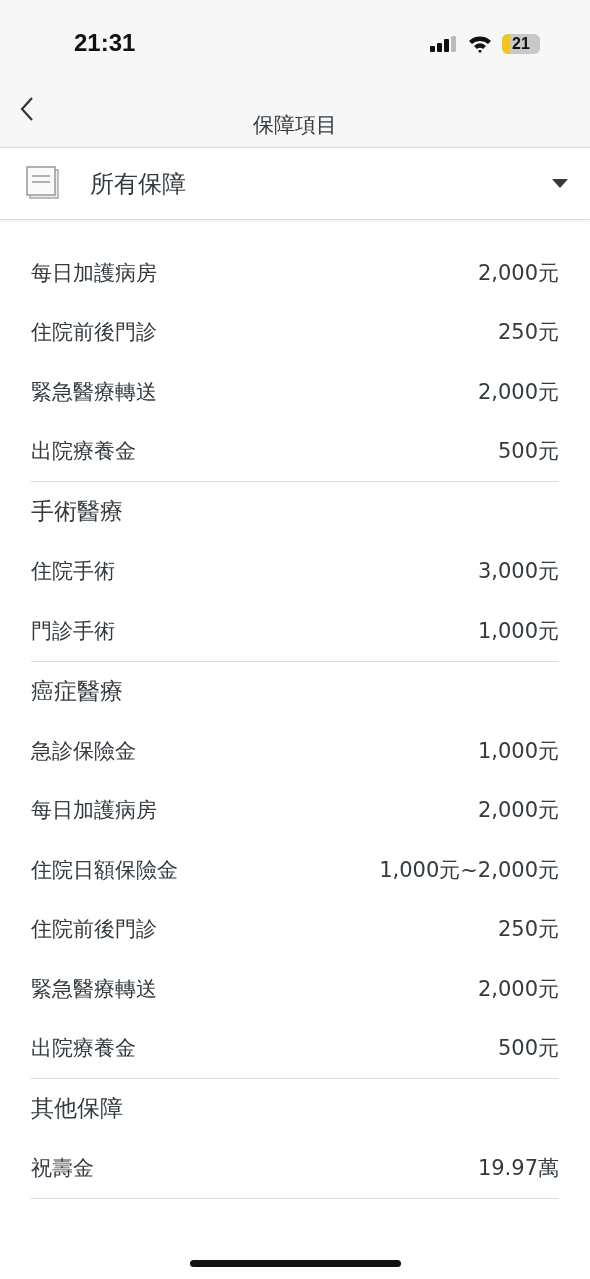 The width and height of the screenshot is (590, 1279). Describe the element at coordinates (77, 691) in the screenshot. I see `section-title: 癌症醫療` at that location.